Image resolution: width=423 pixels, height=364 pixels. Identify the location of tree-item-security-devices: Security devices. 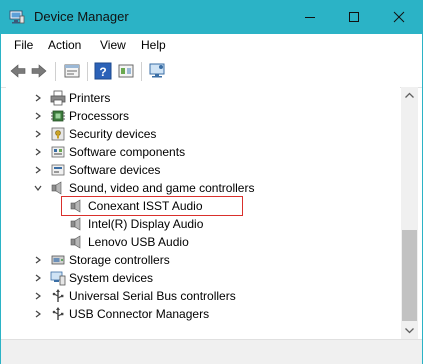
(203, 134).